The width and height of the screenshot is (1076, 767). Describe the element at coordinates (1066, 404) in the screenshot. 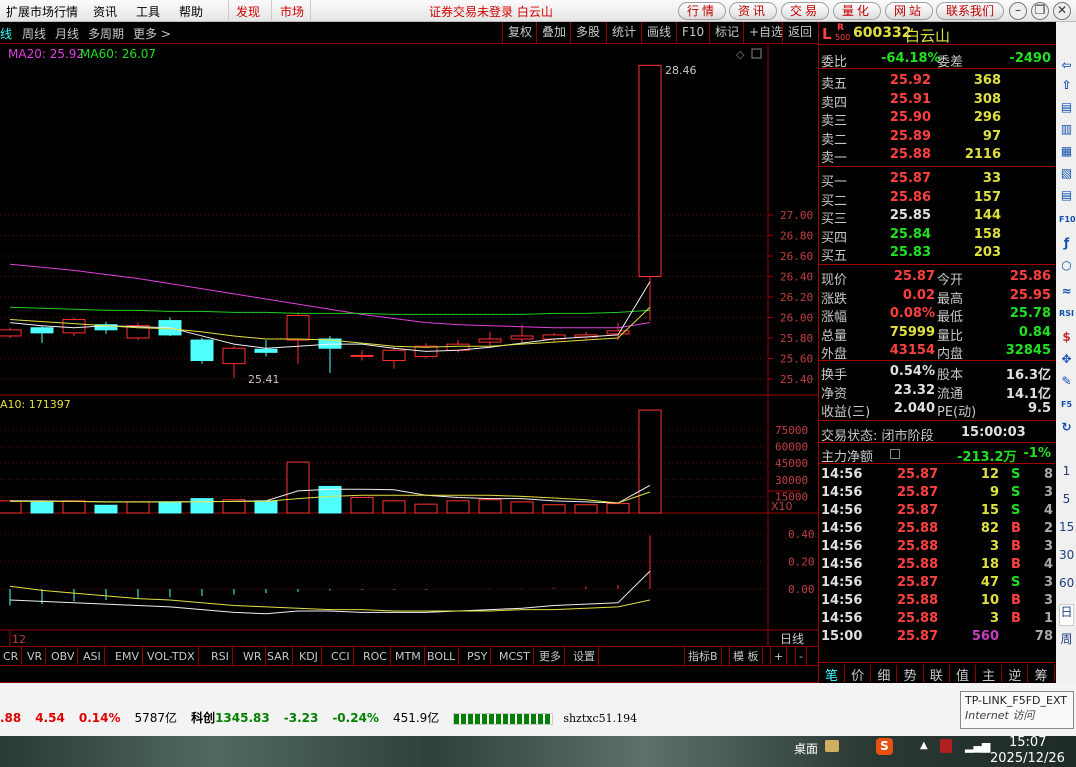

I see `f5-icon: F5` at that location.